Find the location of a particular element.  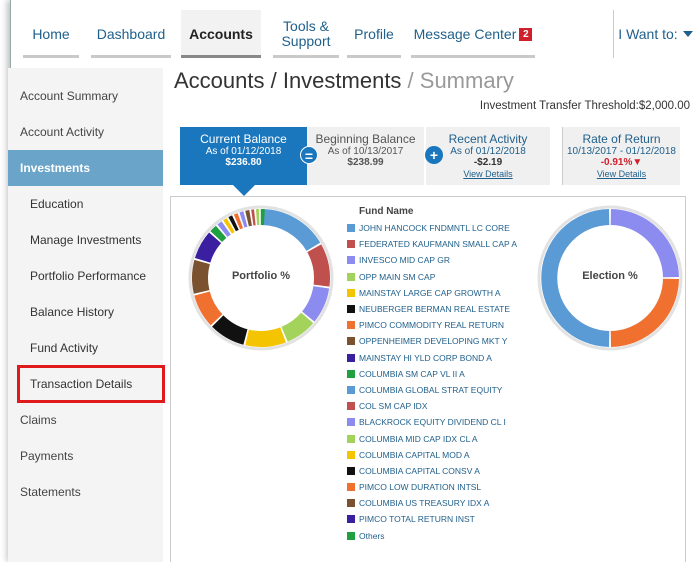

legend-label: BLACKROCK EQUITY DIVIDEND CL I is located at coordinates (432, 422).